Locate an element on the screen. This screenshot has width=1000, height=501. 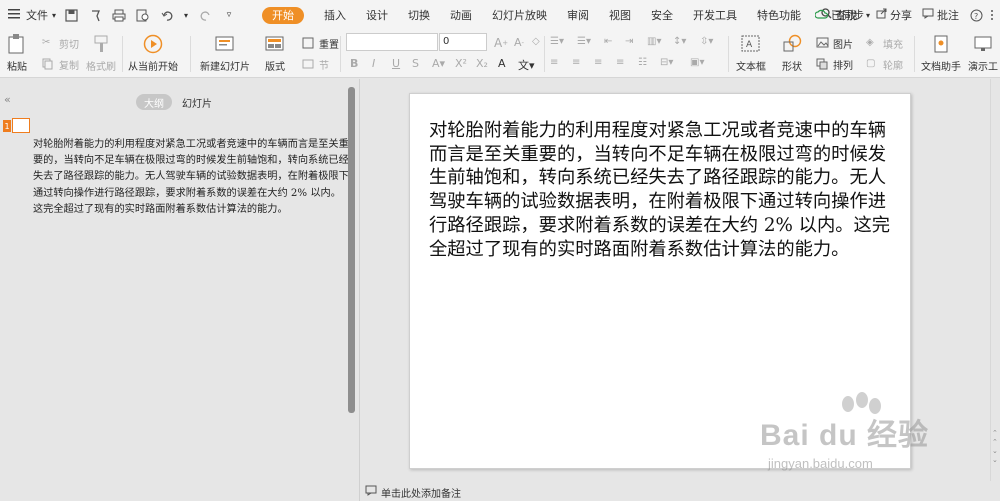
char-spacing-button: 文▾ is located at coordinates (526, 65).